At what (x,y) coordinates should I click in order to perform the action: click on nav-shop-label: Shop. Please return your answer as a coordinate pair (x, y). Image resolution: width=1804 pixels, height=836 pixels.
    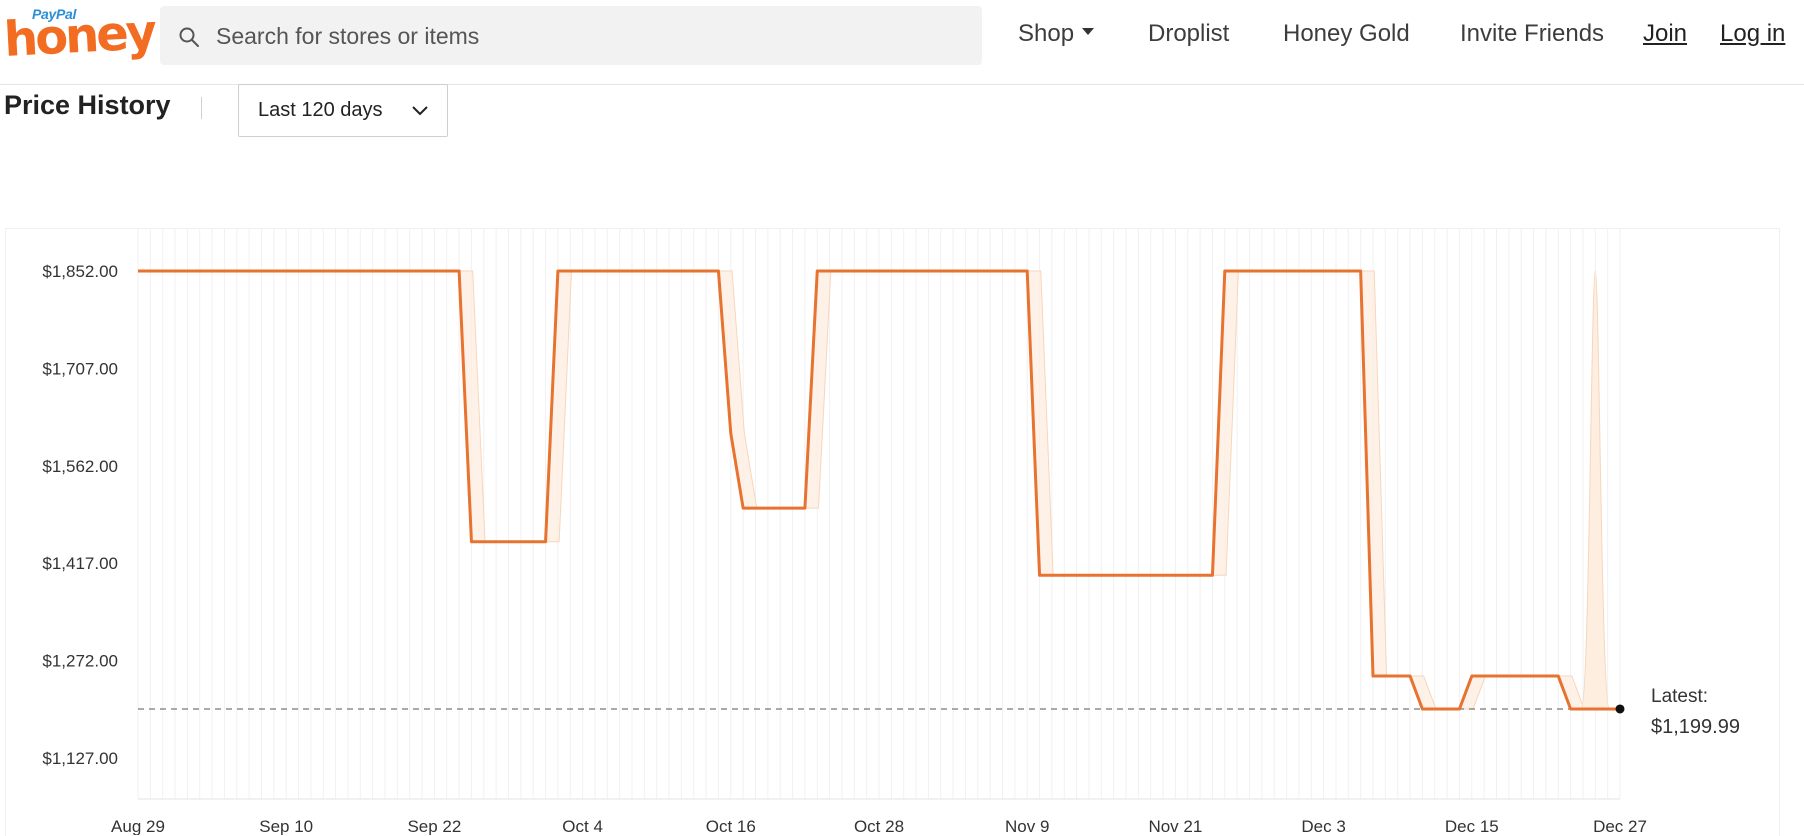
    Looking at the image, I should click on (1046, 33).